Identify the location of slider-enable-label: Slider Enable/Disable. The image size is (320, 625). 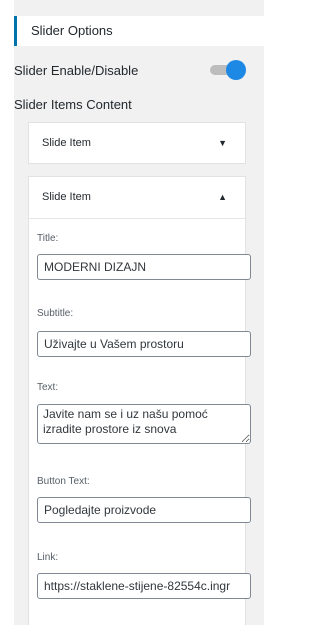
(76, 70).